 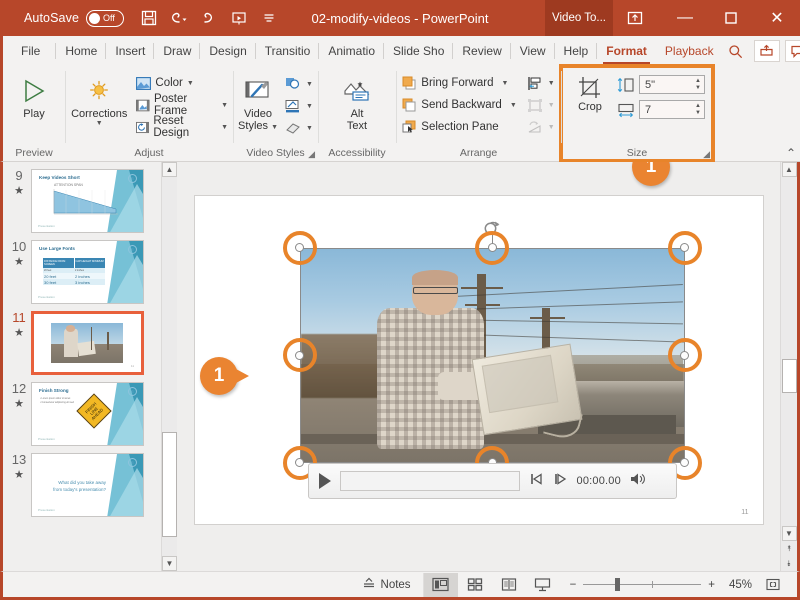 I want to click on next-slide-button: ⯯, so click(x=789, y=563).